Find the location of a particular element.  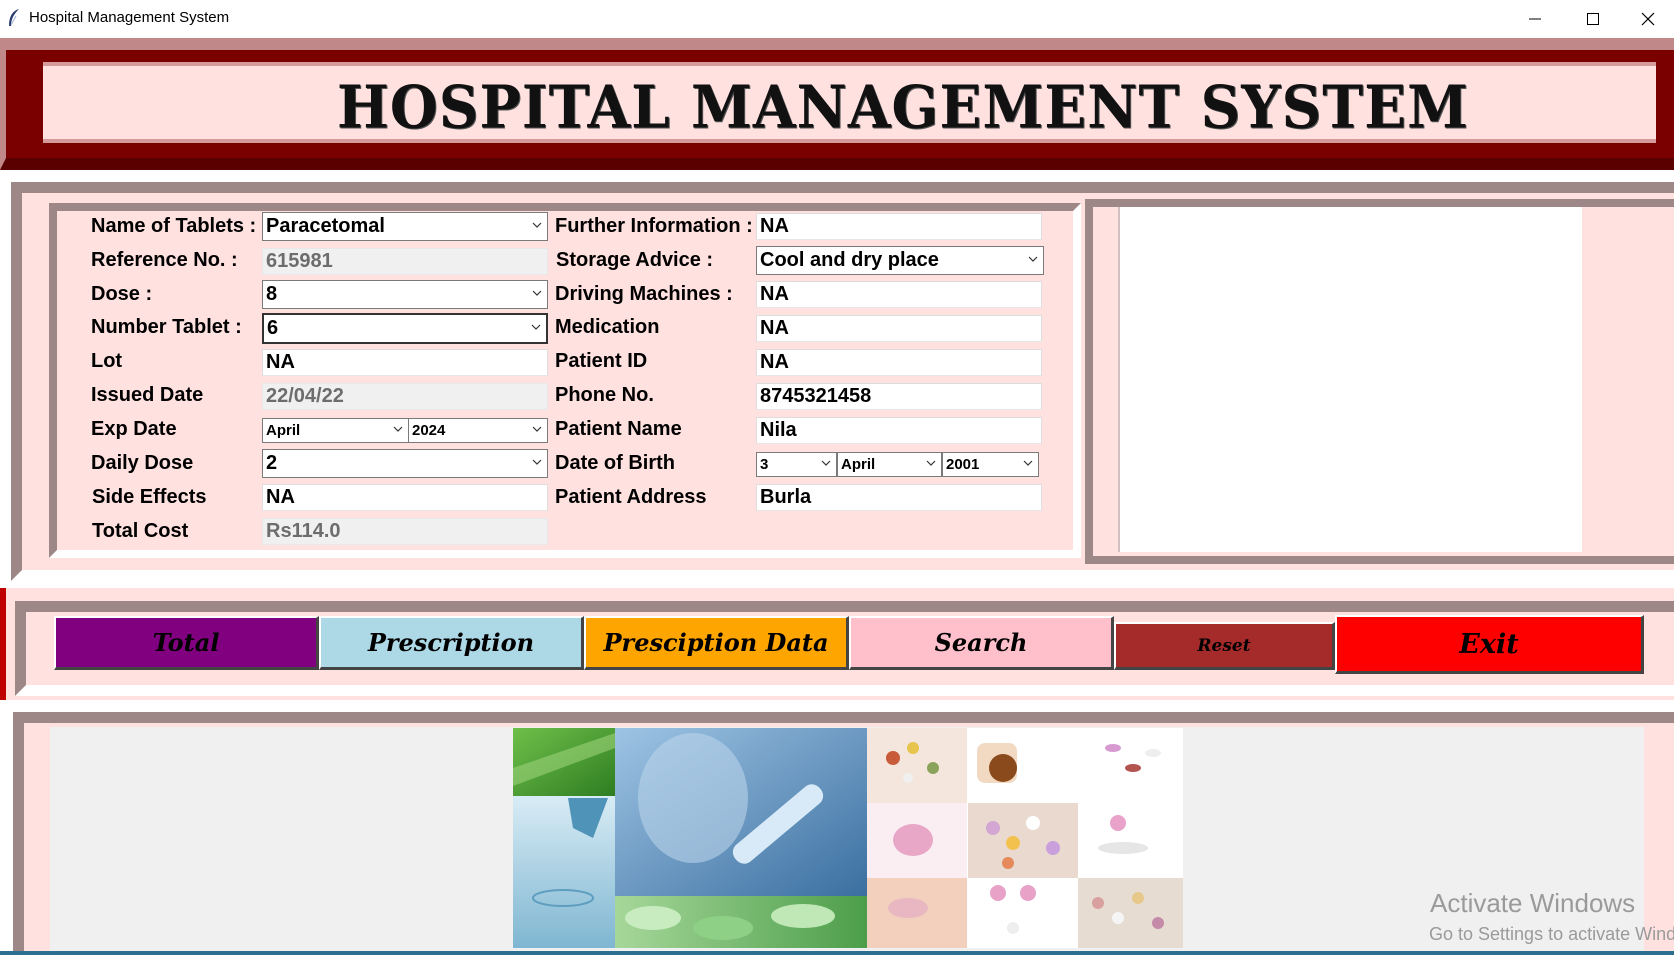

number-tablet-label: Number Tablet : is located at coordinates (166, 327).